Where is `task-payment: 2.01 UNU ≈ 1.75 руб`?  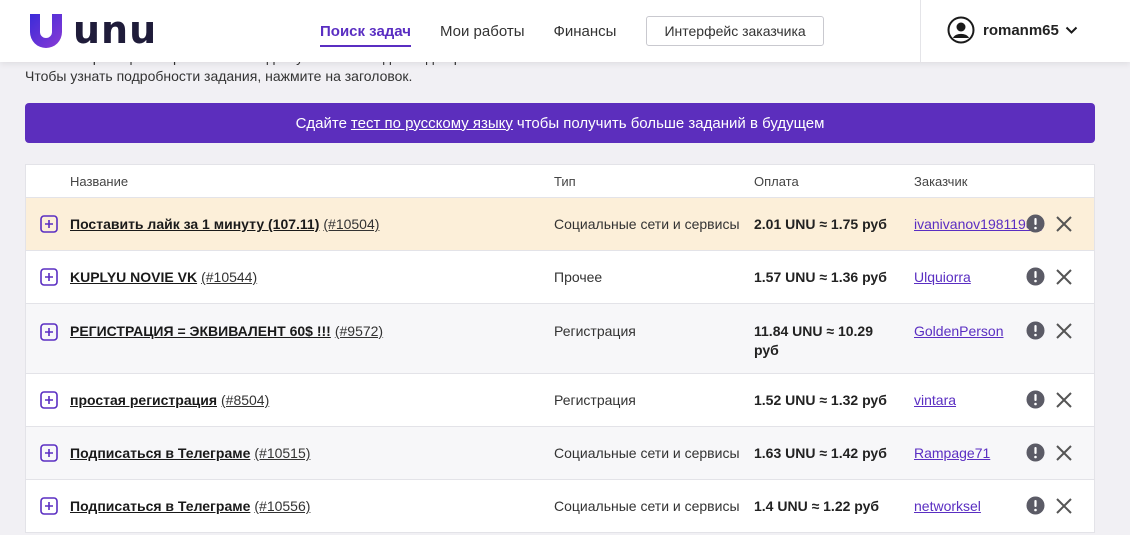
task-payment: 2.01 UNU ≈ 1.75 руб is located at coordinates (820, 224).